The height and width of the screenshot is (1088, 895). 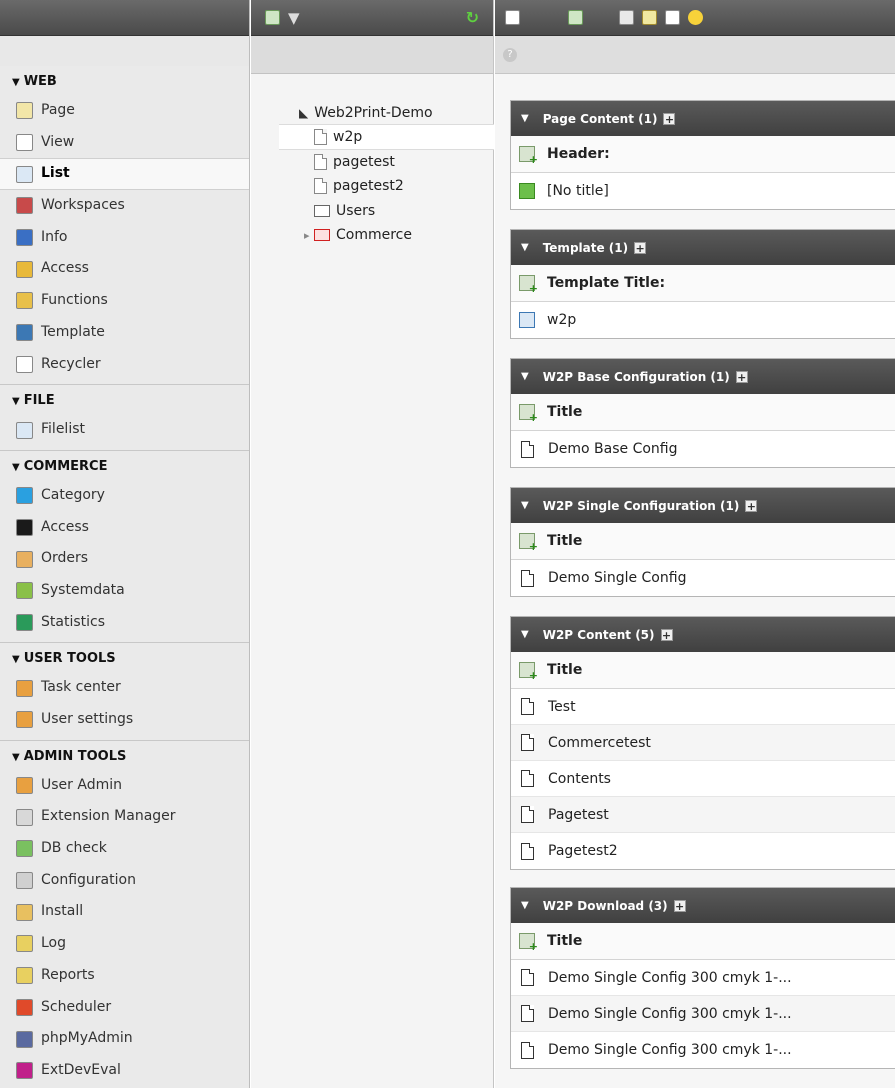 What do you see at coordinates (344, 211) in the screenshot?
I see `tree-node-users: Users` at bounding box center [344, 211].